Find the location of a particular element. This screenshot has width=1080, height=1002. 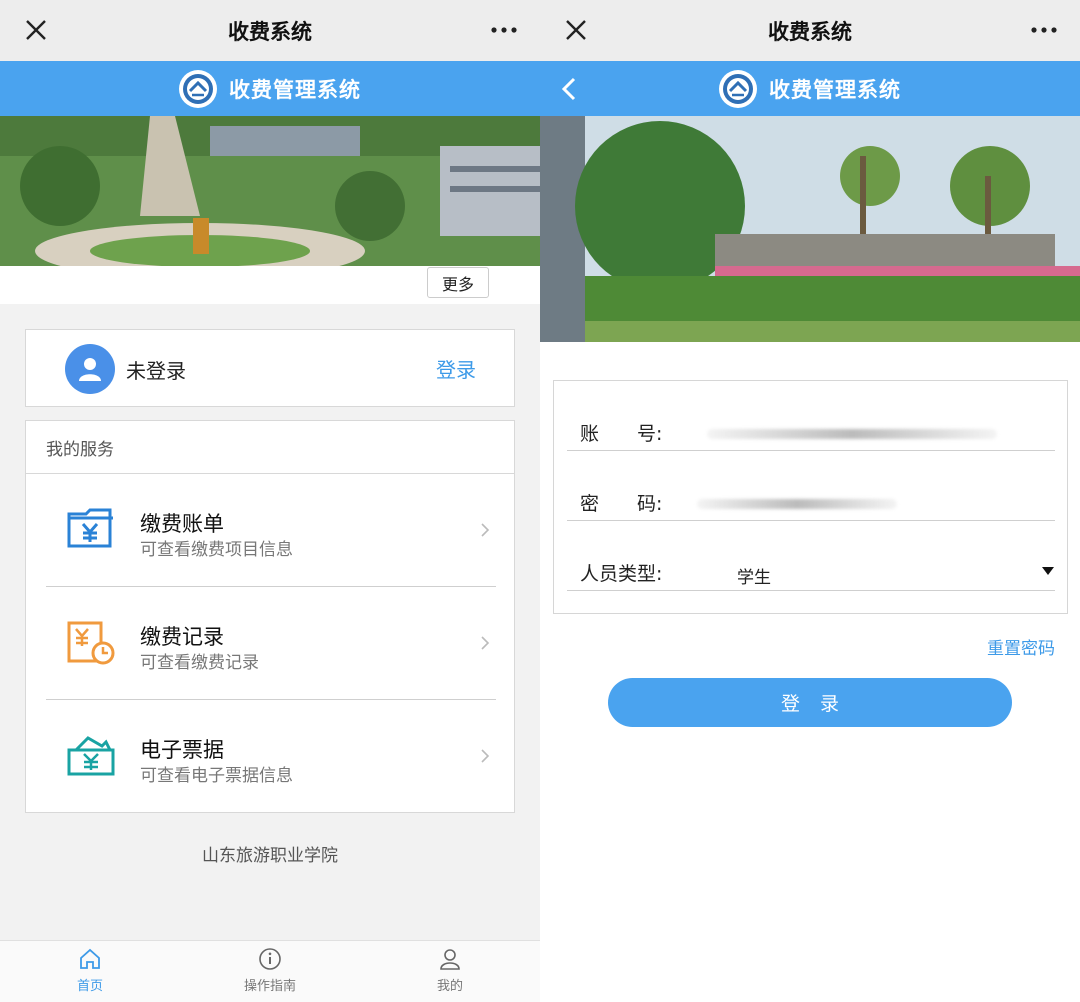

service-item-bill: 缴费账单 可查看缴费项目信息 is located at coordinates (271, 530).